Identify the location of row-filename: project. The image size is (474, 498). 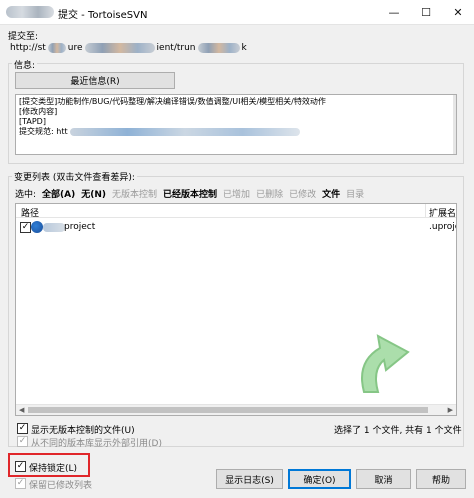
(80, 227).